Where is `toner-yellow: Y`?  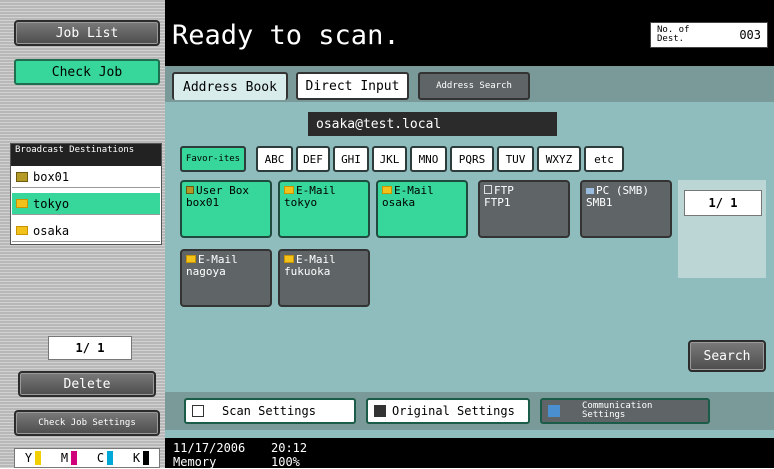 toner-yellow: Y is located at coordinates (33, 458).